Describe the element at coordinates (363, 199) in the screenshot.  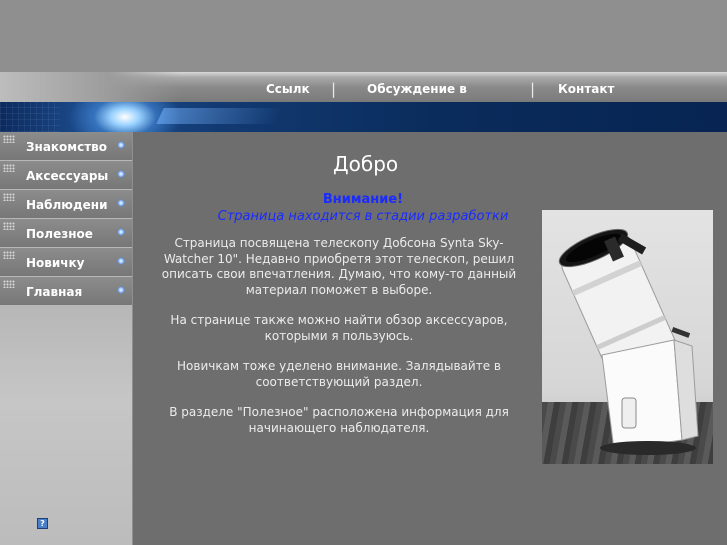
I see `attention-heading: Внимание!` at that location.